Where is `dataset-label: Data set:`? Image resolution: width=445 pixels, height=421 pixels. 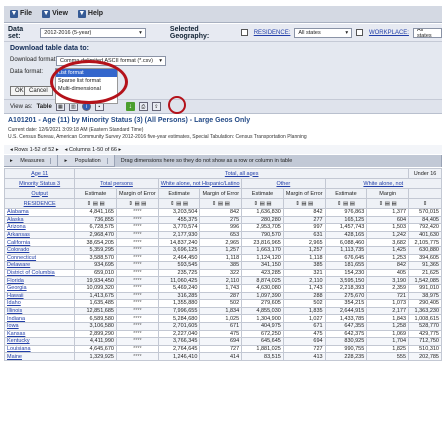
dataset-label: Data set: is located at coordinates (16, 32).